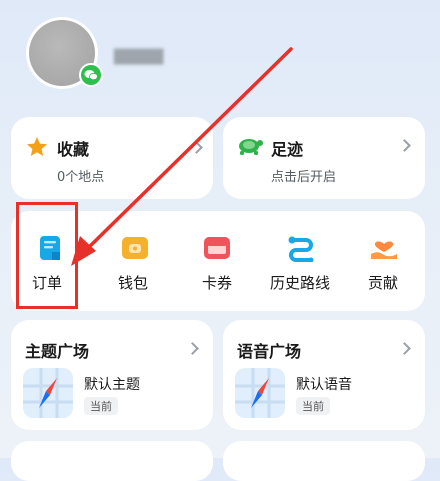 This screenshot has height=481, width=440. Describe the element at coordinates (217, 250) in the screenshot. I see `coupon-icon` at that location.